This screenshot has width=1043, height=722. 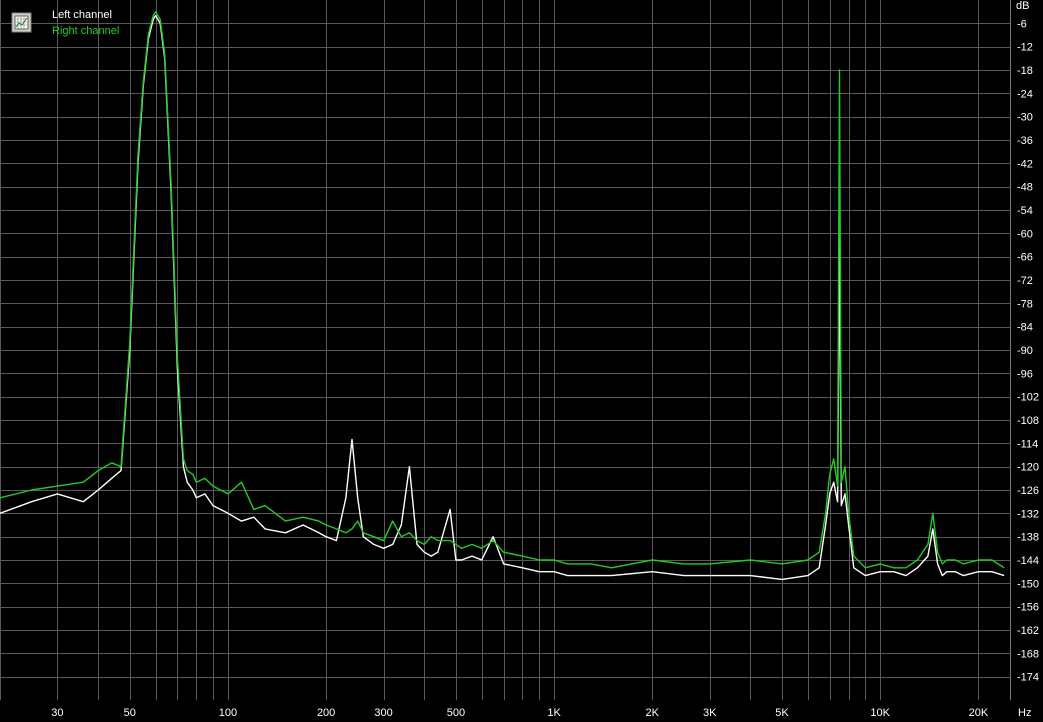 What do you see at coordinates (1028, 538) in the screenshot?
I see `y-tick-label: -138` at bounding box center [1028, 538].